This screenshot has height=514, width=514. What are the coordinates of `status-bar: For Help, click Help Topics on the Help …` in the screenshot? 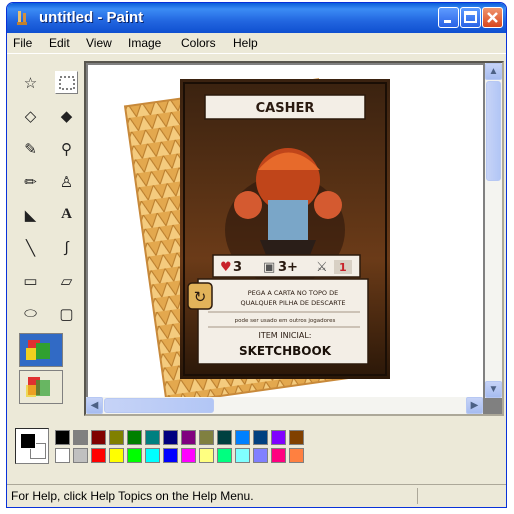 It's located at (256, 495).